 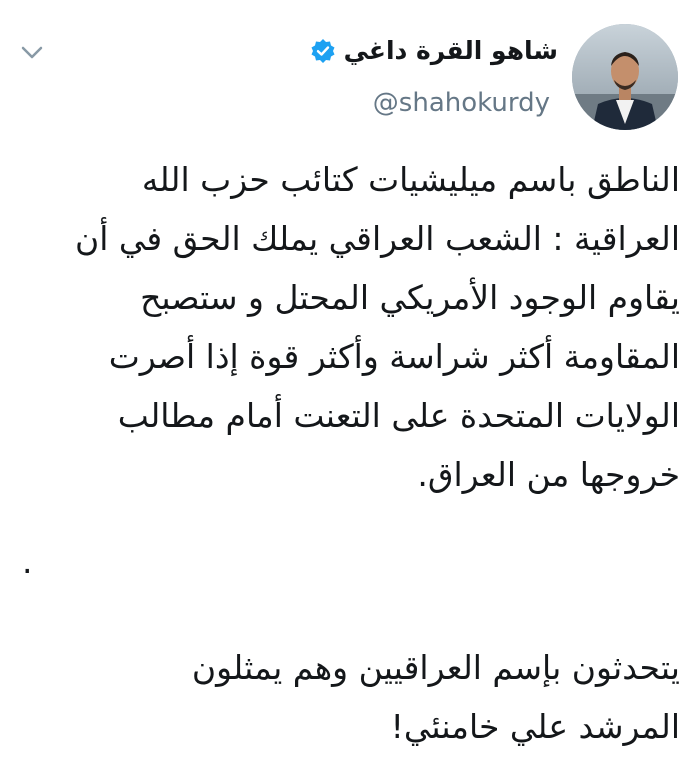 What do you see at coordinates (398, 415) in the screenshot?
I see `tweet-text-line: الولايات المتحدة على التعنت أمام مطالب` at bounding box center [398, 415].